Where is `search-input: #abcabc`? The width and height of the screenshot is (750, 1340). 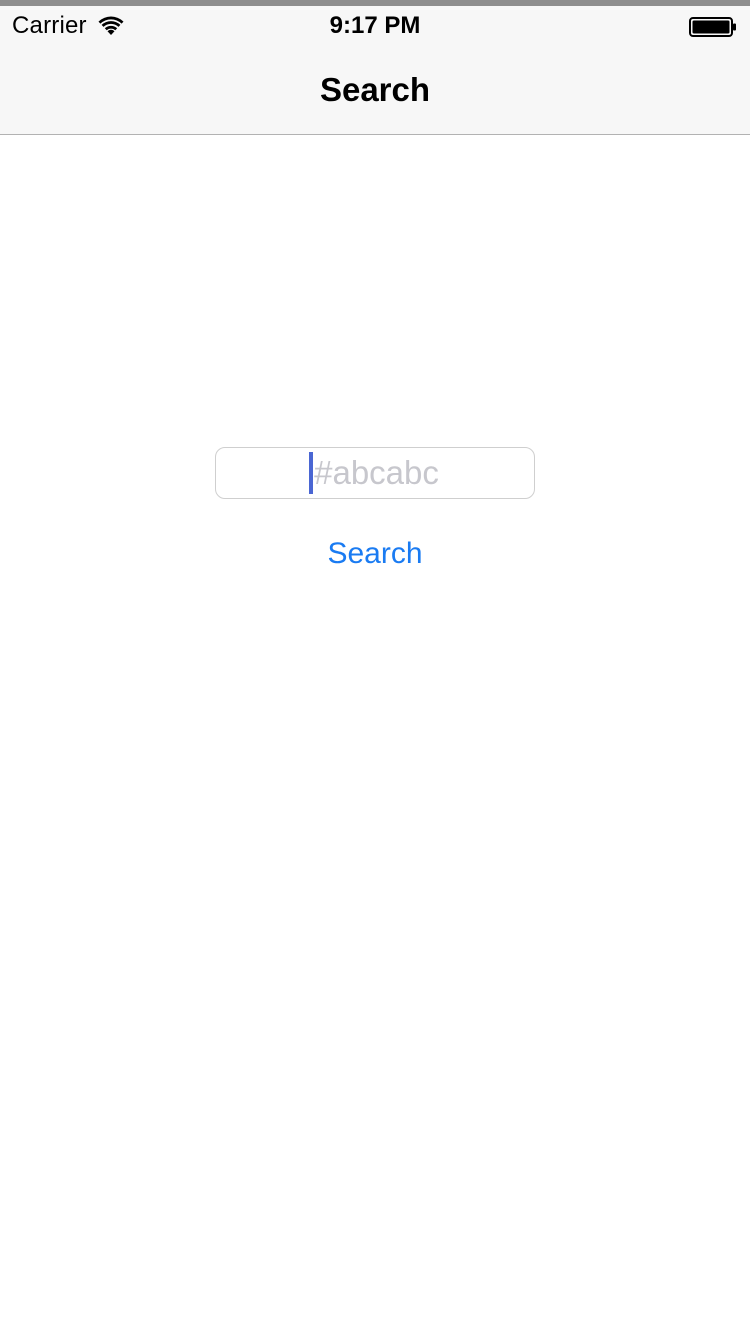
search-input: #abcabc is located at coordinates (375, 473).